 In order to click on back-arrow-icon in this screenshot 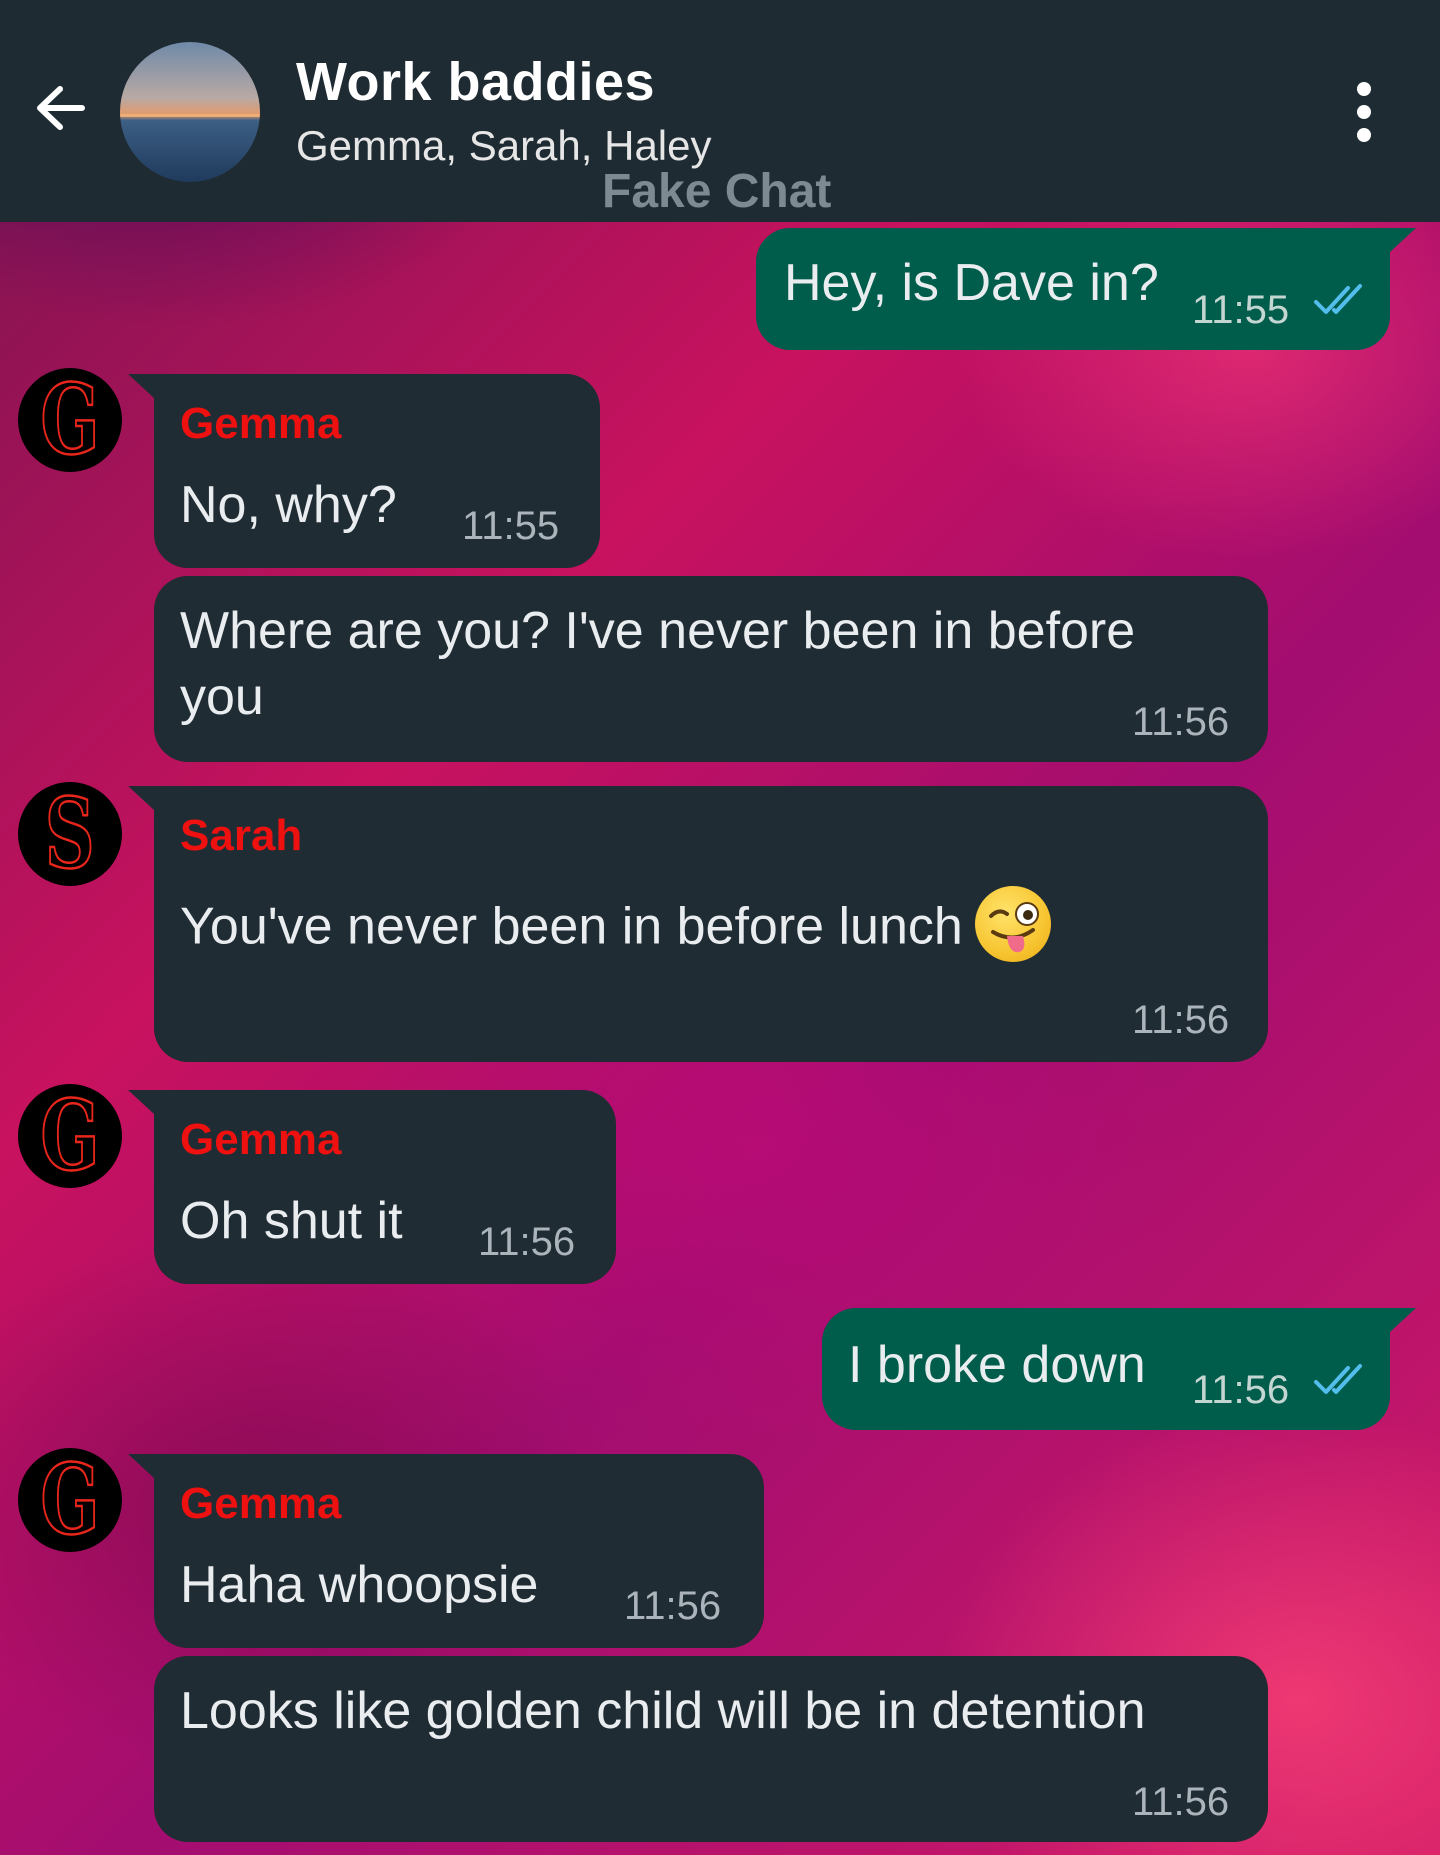, I will do `click(61, 108)`.